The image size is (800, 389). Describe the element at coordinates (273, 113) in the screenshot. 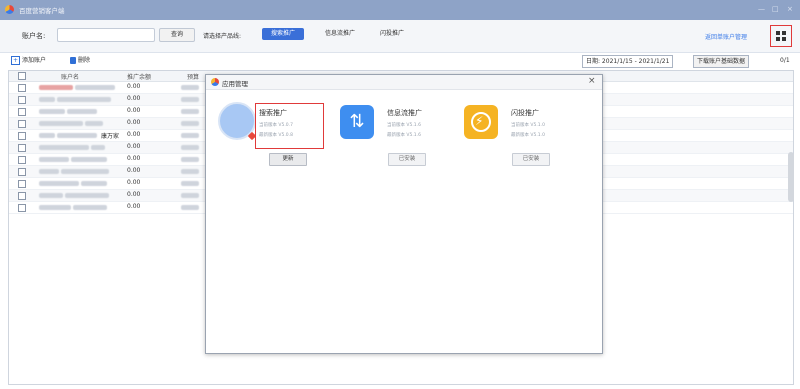

I see `app-name-search: 搜索推广` at that location.